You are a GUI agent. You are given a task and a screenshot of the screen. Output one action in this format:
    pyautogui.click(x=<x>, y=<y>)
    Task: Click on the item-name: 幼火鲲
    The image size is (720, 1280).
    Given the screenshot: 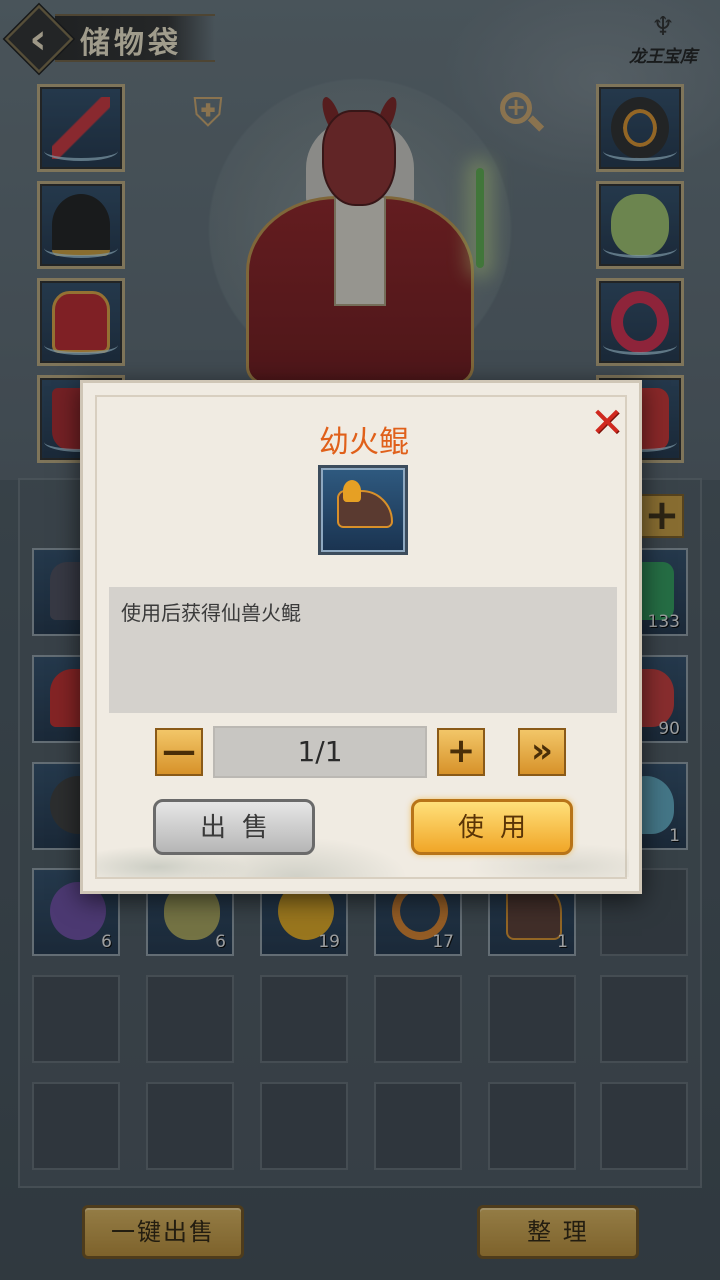 What is the action you would take?
    pyautogui.click(x=364, y=442)
    